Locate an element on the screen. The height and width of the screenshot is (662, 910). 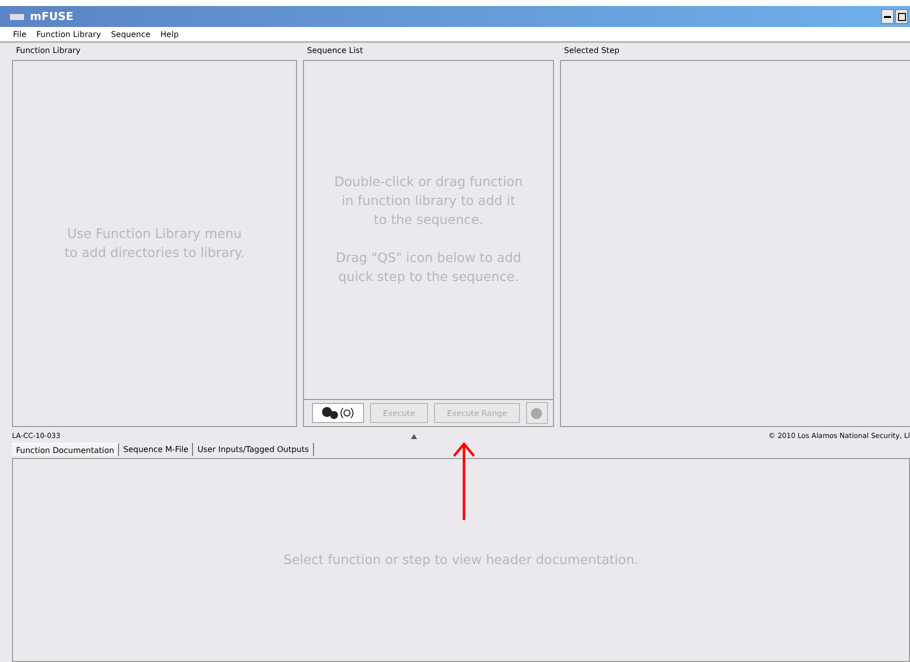
quick-step-button is located at coordinates (338, 413).